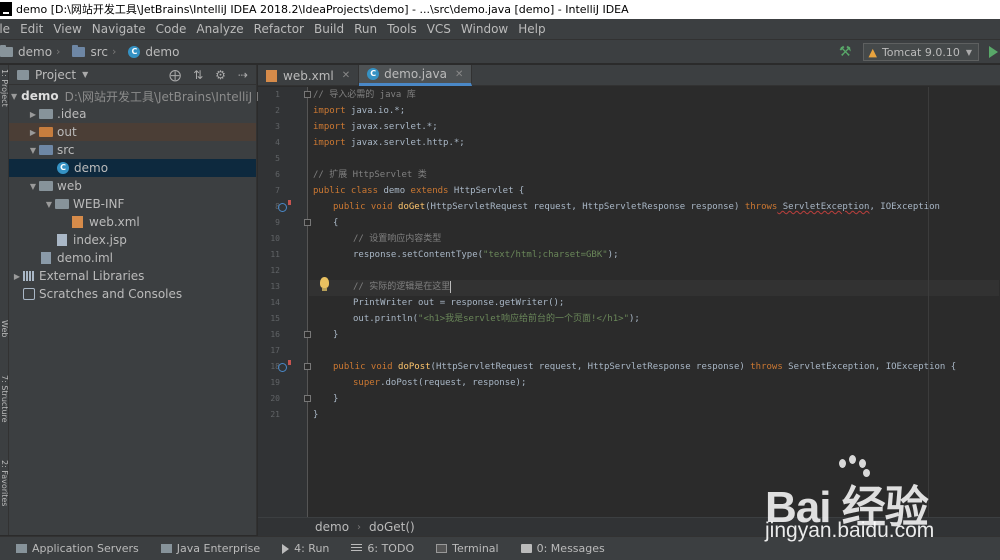  I want to click on tree-item-web: ▼ web, so click(132, 186).